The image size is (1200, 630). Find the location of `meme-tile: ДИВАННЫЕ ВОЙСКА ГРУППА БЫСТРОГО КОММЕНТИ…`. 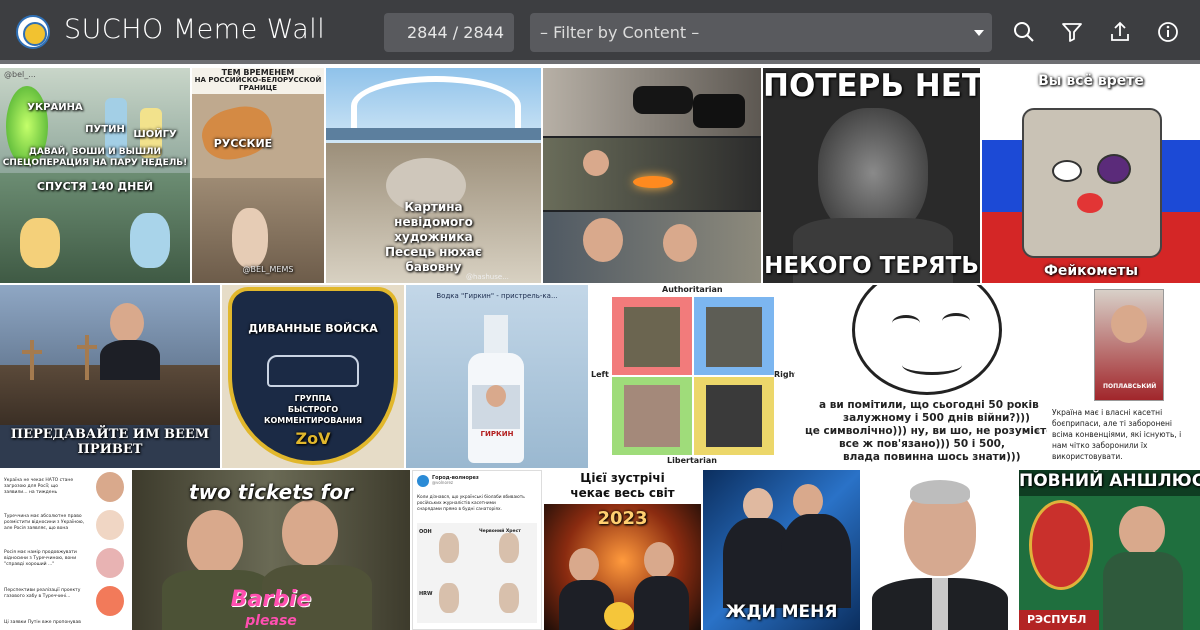

meme-tile: ДИВАННЫЕ ВОЙСКА ГРУППА БЫСТРОГО КОММЕНТИ… is located at coordinates (313, 376).